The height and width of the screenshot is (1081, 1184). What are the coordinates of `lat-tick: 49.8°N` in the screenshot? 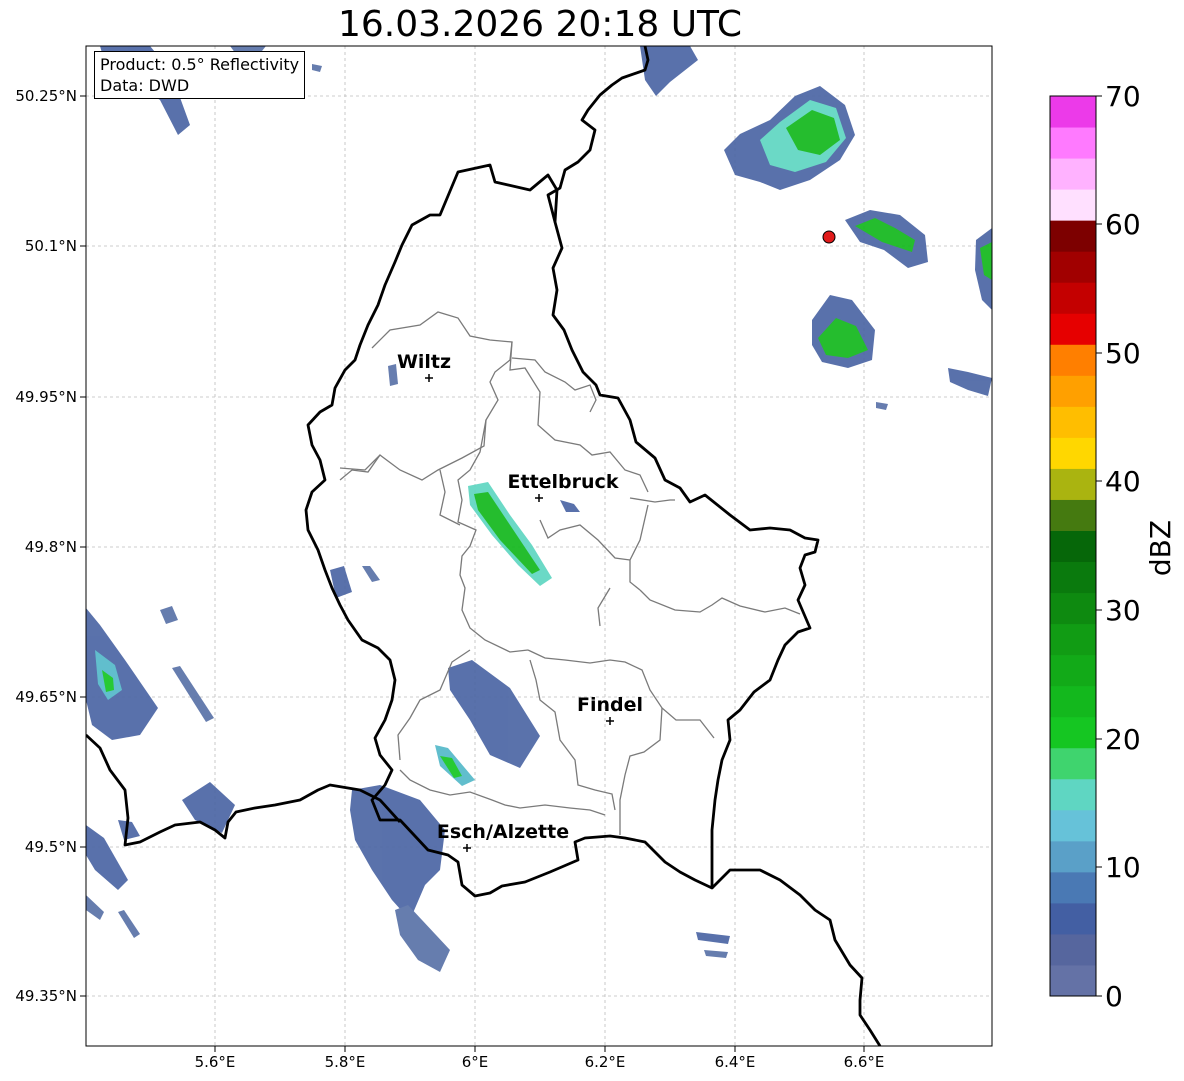 It's located at (51, 547).